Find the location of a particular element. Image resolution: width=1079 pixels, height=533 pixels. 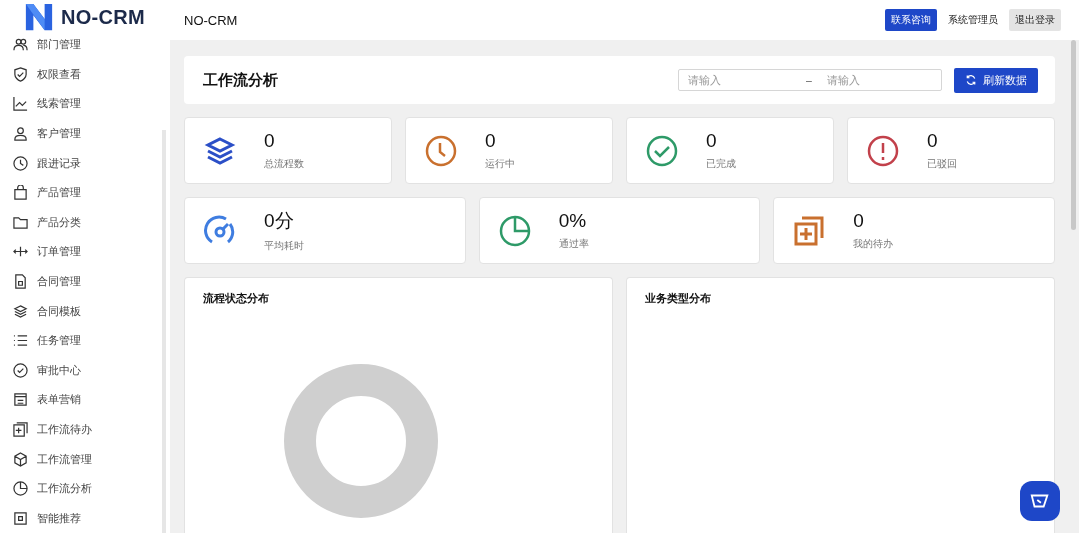

sidebar-item: 合同管理 is located at coordinates (85, 281).